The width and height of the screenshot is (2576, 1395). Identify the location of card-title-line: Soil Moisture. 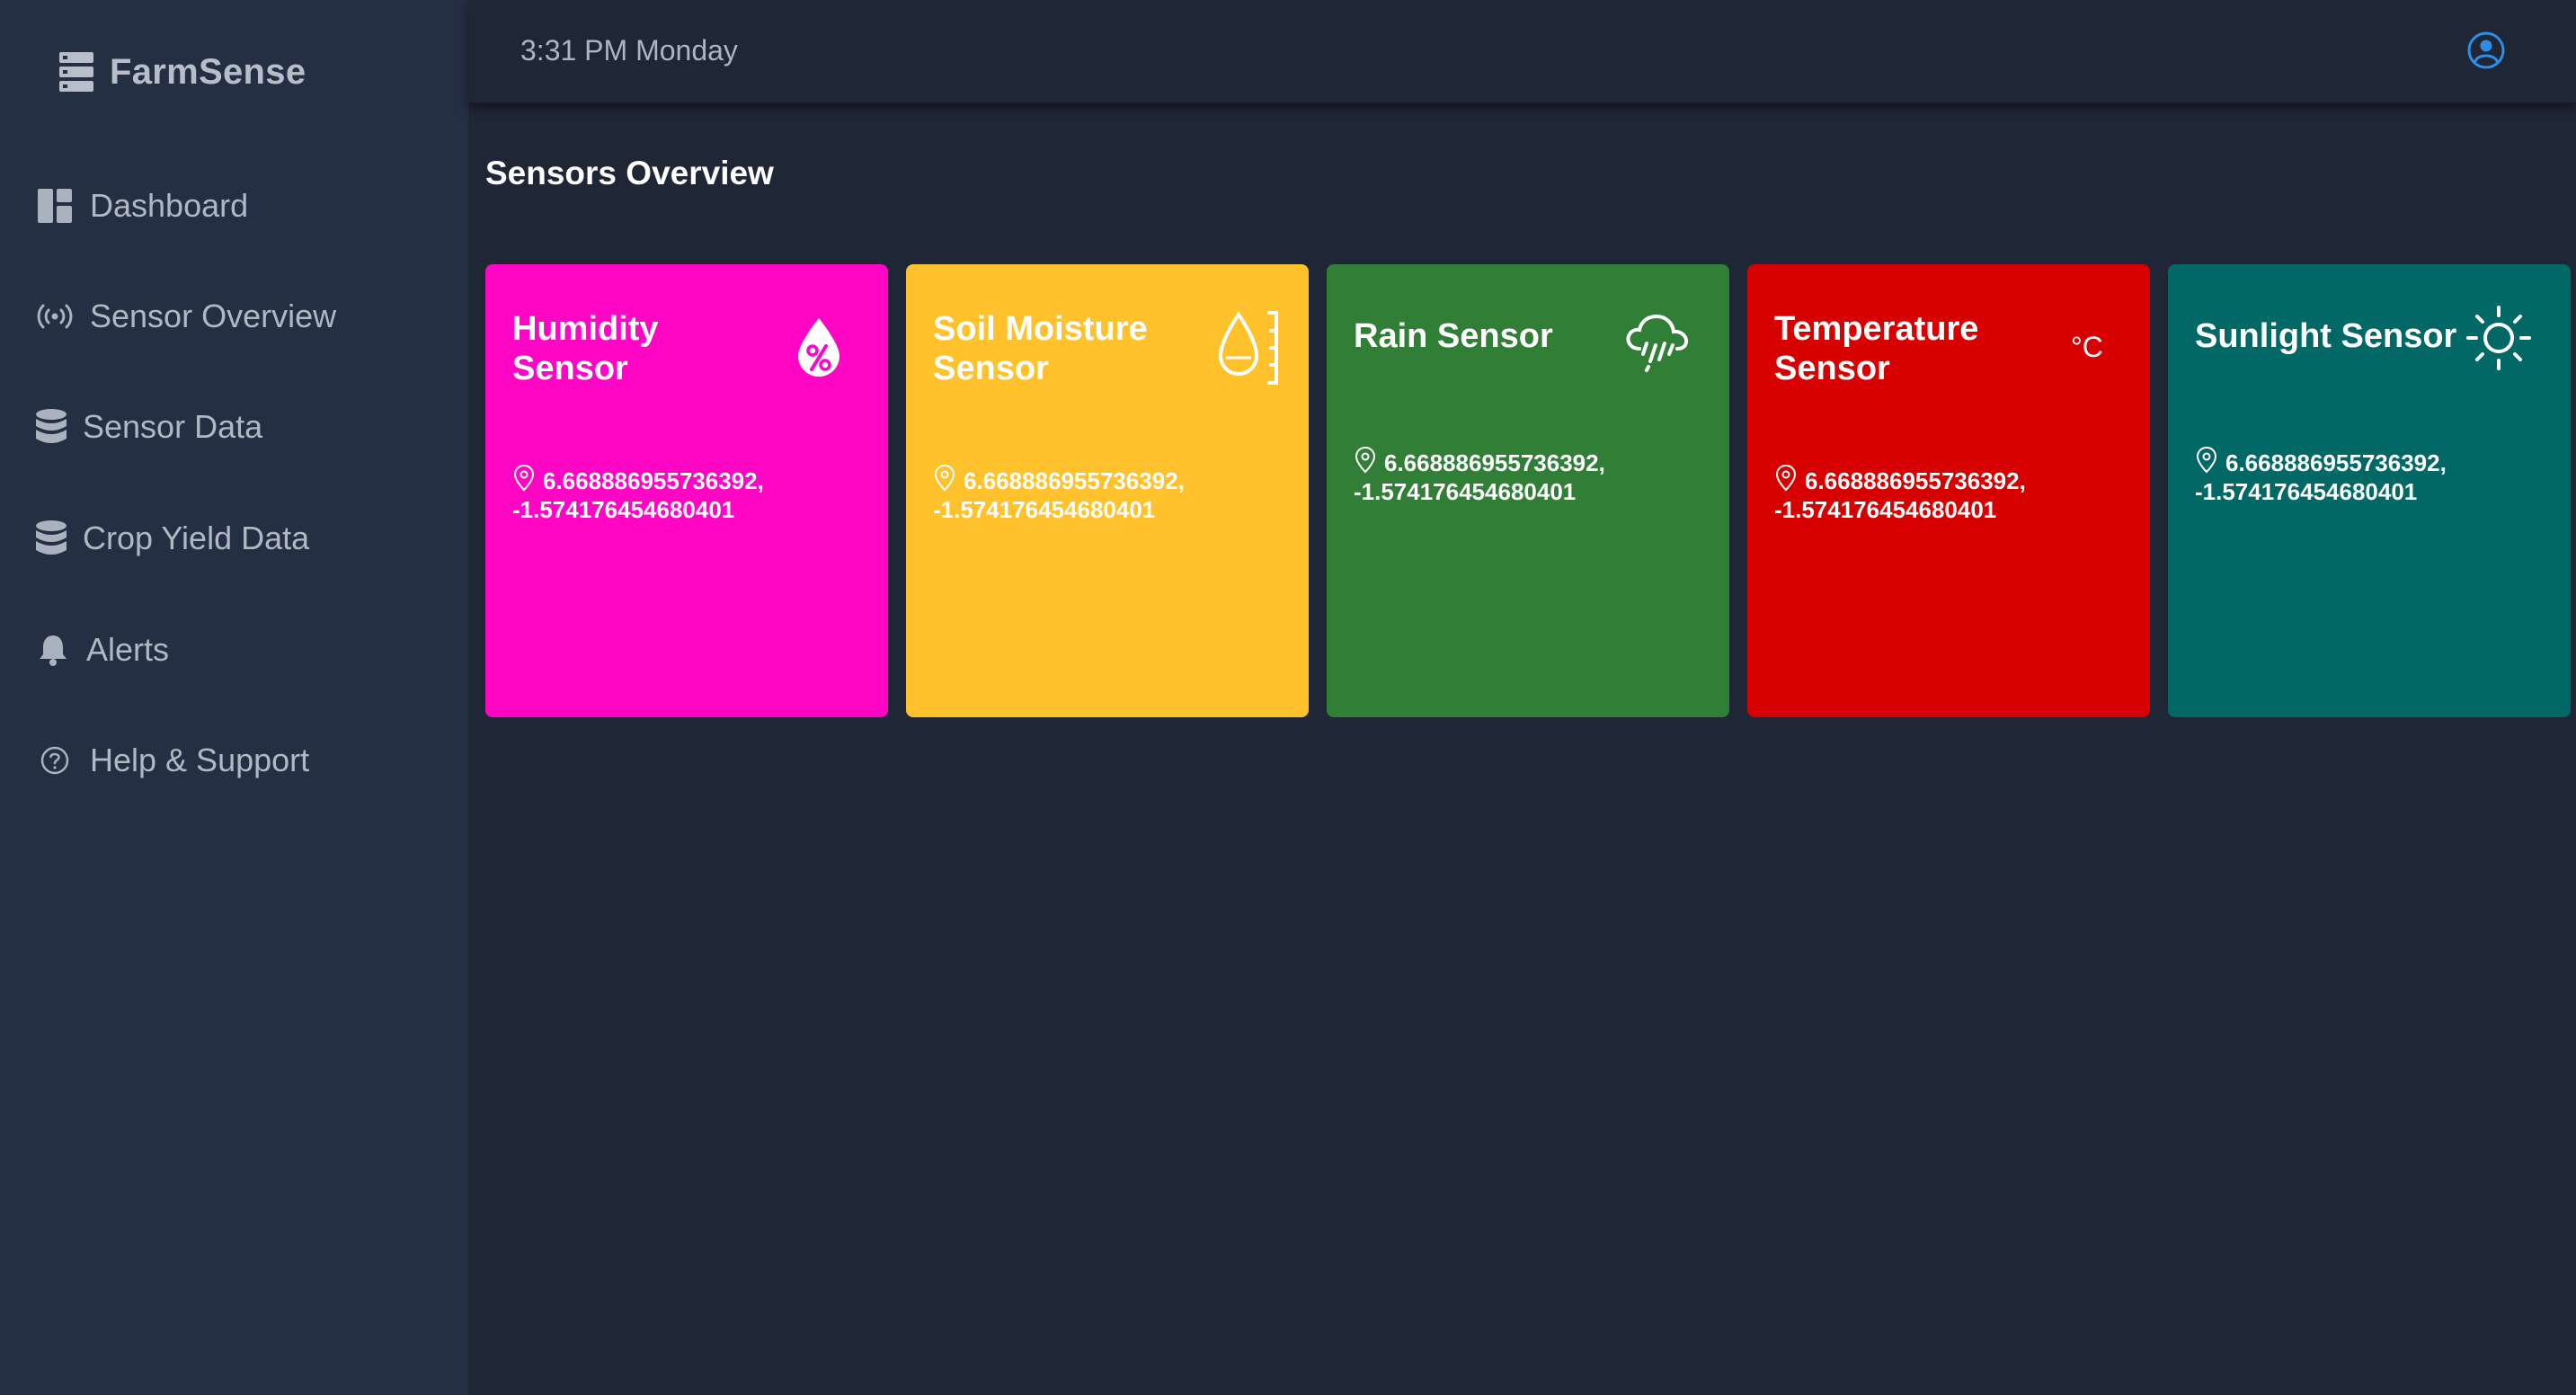
(1040, 329).